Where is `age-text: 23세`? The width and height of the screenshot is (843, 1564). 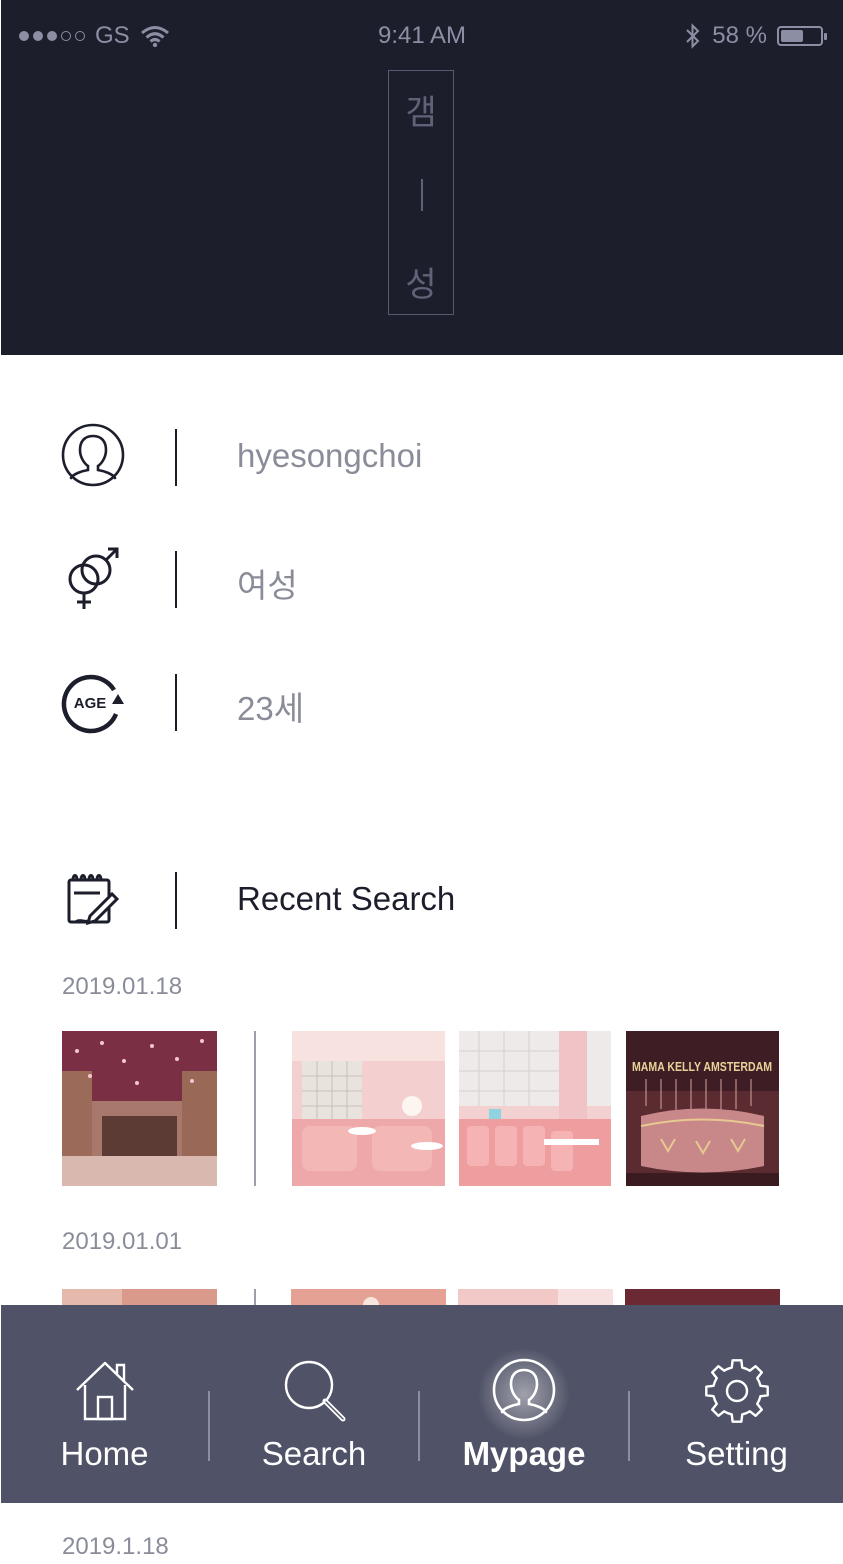
age-text: 23세 is located at coordinates (271, 708).